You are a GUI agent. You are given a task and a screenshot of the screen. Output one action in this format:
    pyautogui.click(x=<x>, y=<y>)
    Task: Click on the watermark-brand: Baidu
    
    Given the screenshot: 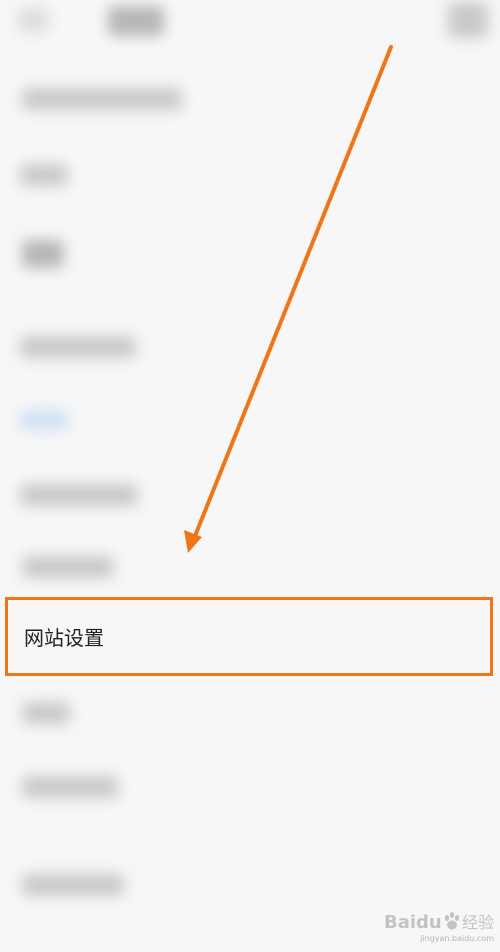 What is the action you would take?
    pyautogui.click(x=413, y=922)
    